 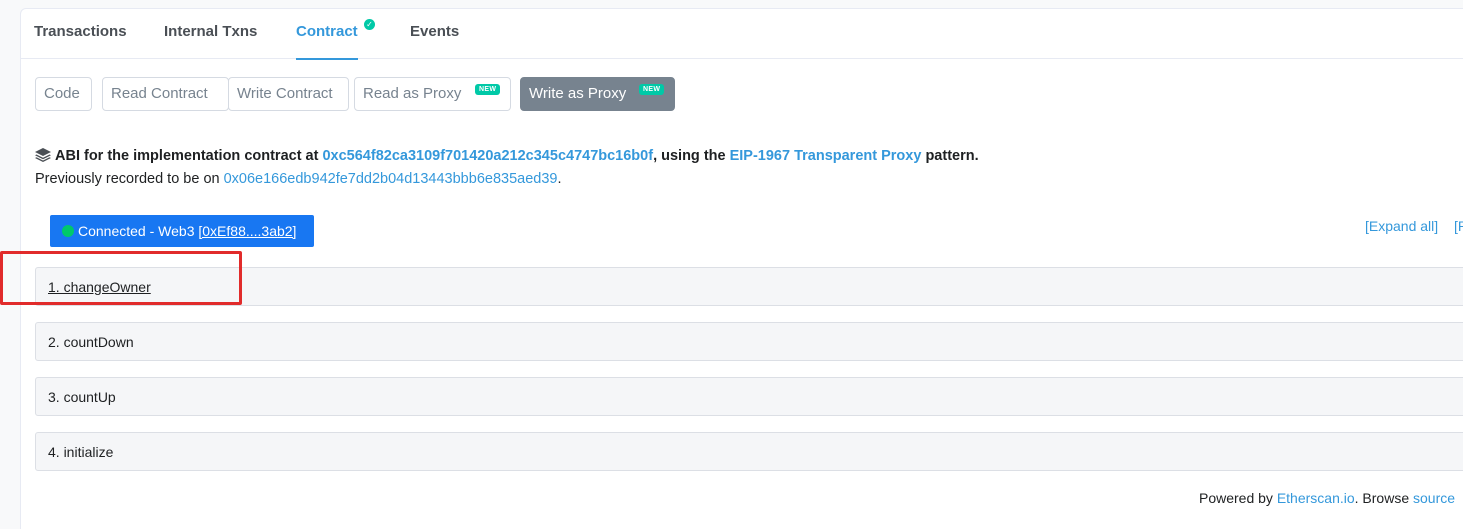 I want to click on connected-address: [0xEf88....3ab2], so click(x=247, y=231).